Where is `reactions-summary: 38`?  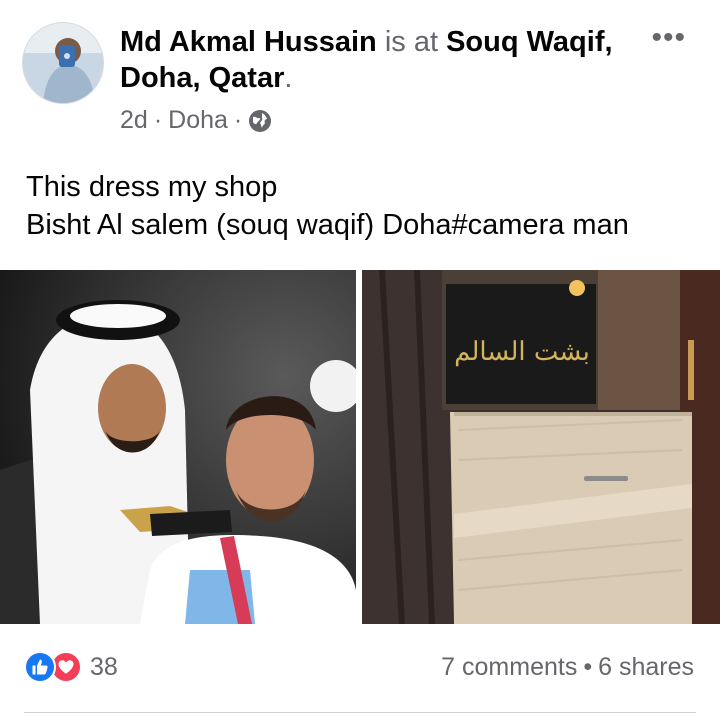
reactions-summary: 38 is located at coordinates (71, 667).